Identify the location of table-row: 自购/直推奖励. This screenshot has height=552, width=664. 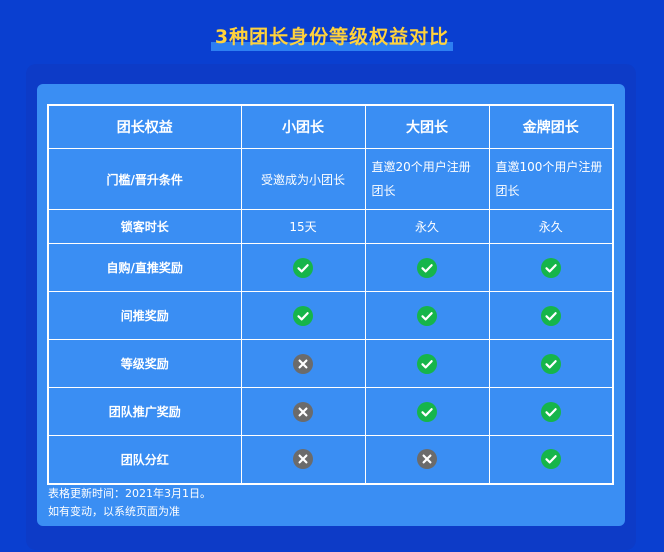
(330, 267).